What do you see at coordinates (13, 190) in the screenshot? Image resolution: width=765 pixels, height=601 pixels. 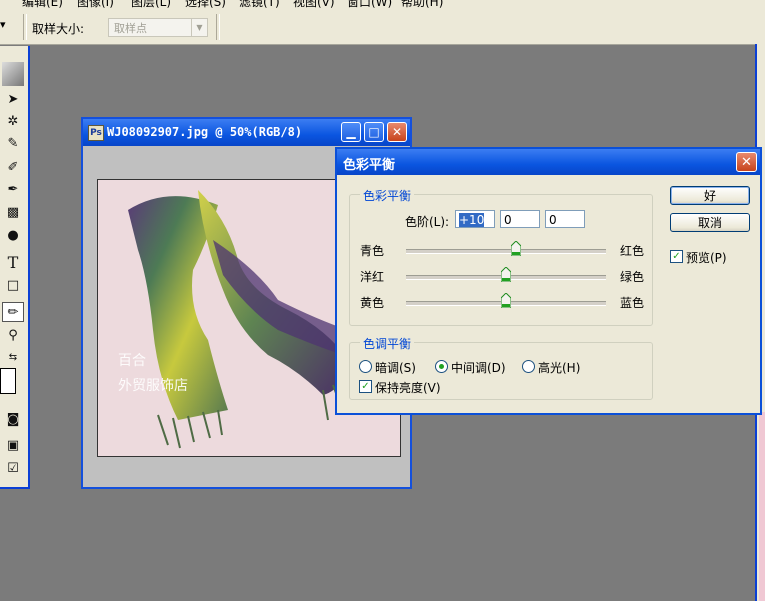 I see `history-brush-tool-icon: ✒` at bounding box center [13, 190].